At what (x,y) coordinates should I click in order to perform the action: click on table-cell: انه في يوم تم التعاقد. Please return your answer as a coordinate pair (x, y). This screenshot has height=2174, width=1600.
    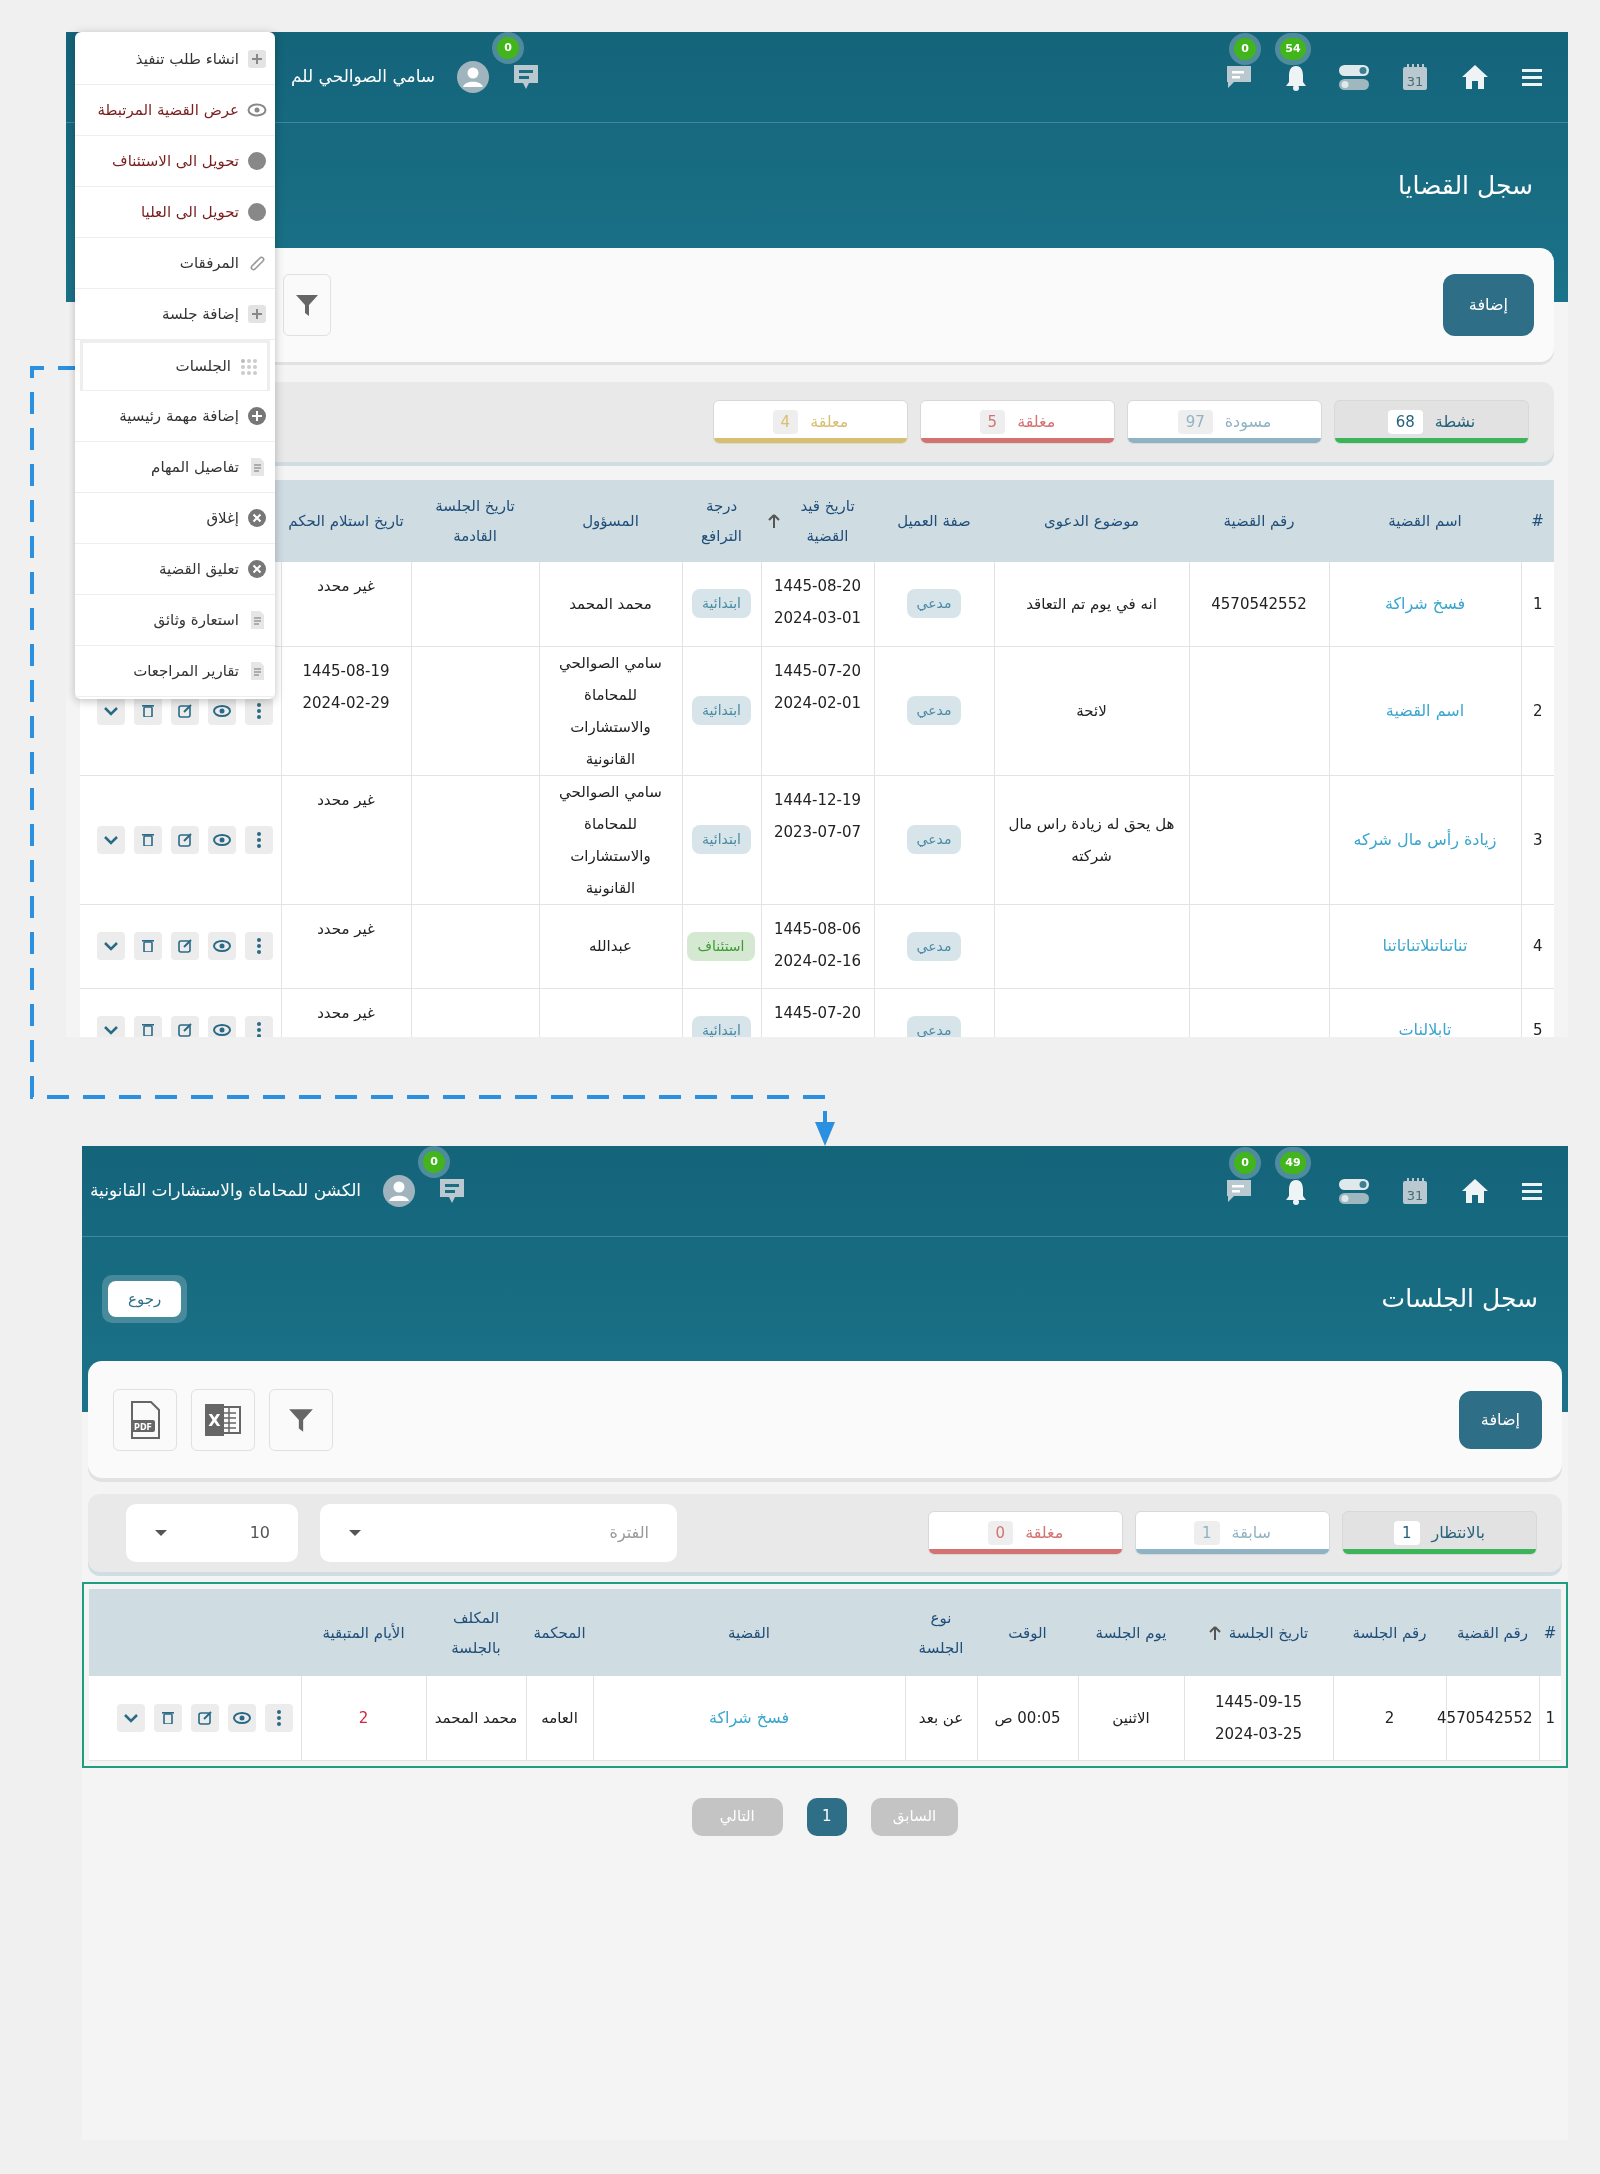
    Looking at the image, I should click on (1091, 603).